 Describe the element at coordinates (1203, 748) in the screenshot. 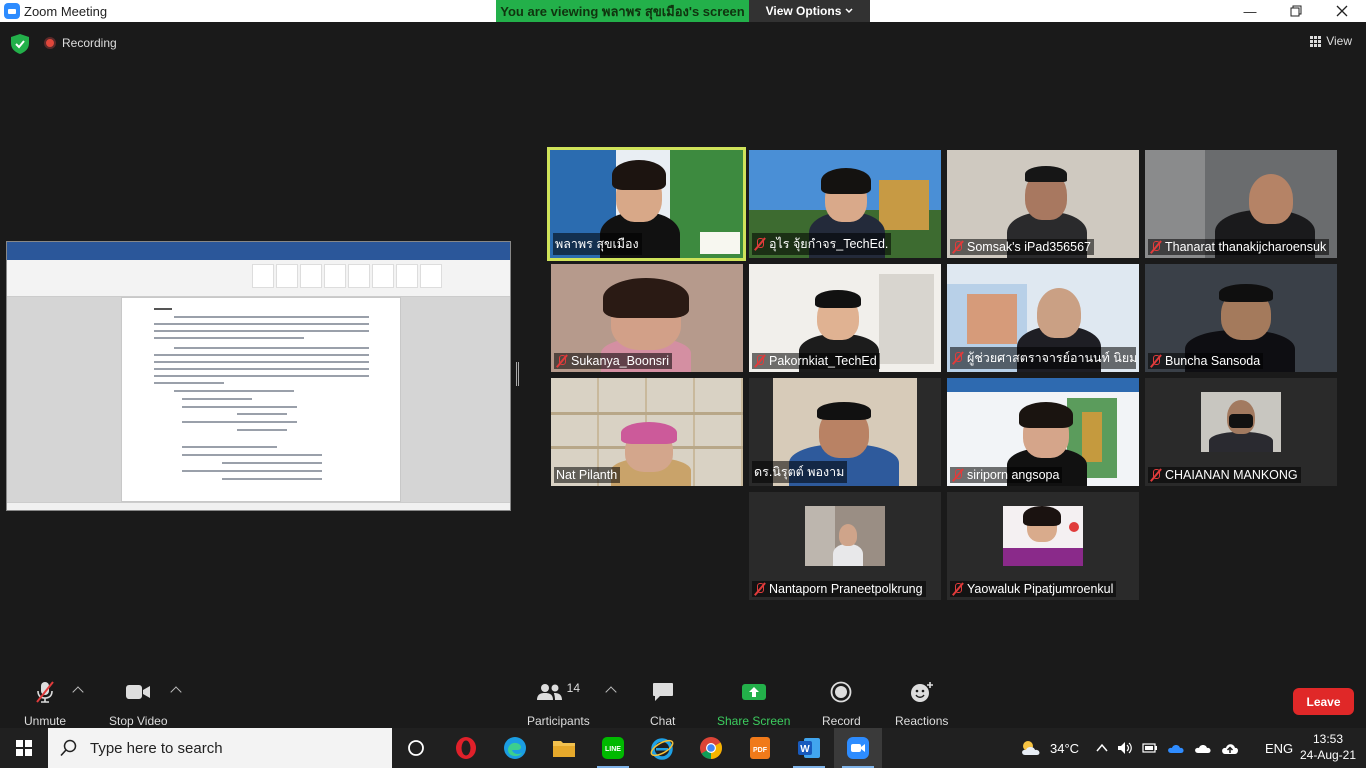

I see `onedrive-personal-icon` at that location.